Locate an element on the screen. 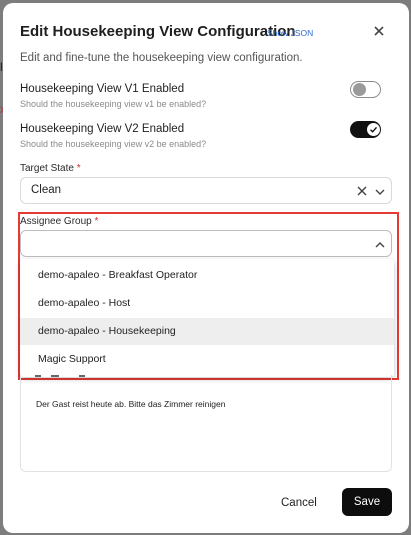  toggle-v1-switch is located at coordinates (365, 89).